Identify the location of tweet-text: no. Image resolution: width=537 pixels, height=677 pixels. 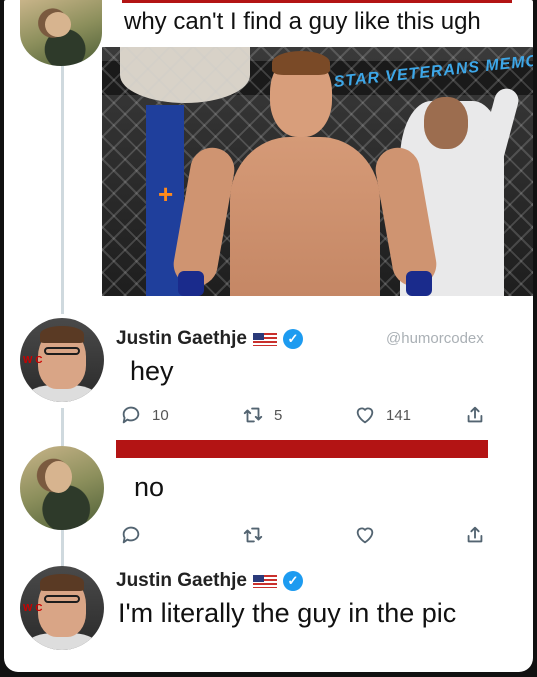
(149, 487).